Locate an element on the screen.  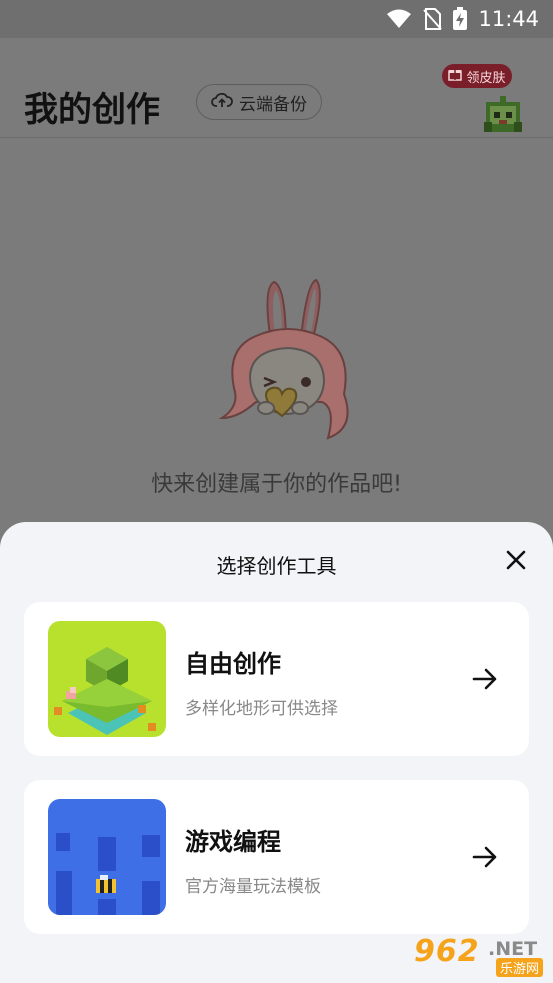
cloud-upload-icon is located at coordinates (222, 102).